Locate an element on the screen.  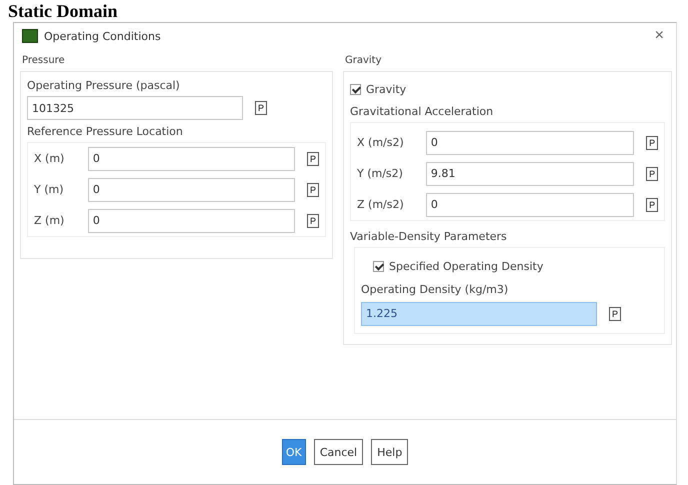
checkbox-label: Specified Operating Density is located at coordinates (466, 266).